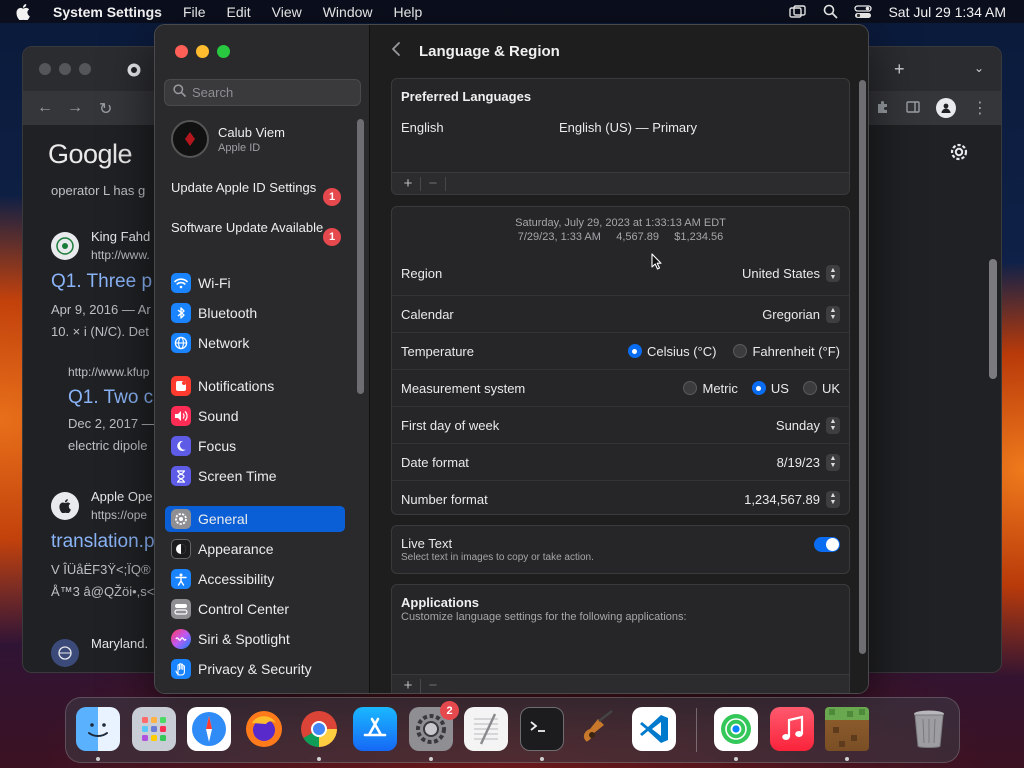 The height and width of the screenshot is (768, 1024). I want to click on result-date: Dec 2, 2017 —, so click(111, 423).